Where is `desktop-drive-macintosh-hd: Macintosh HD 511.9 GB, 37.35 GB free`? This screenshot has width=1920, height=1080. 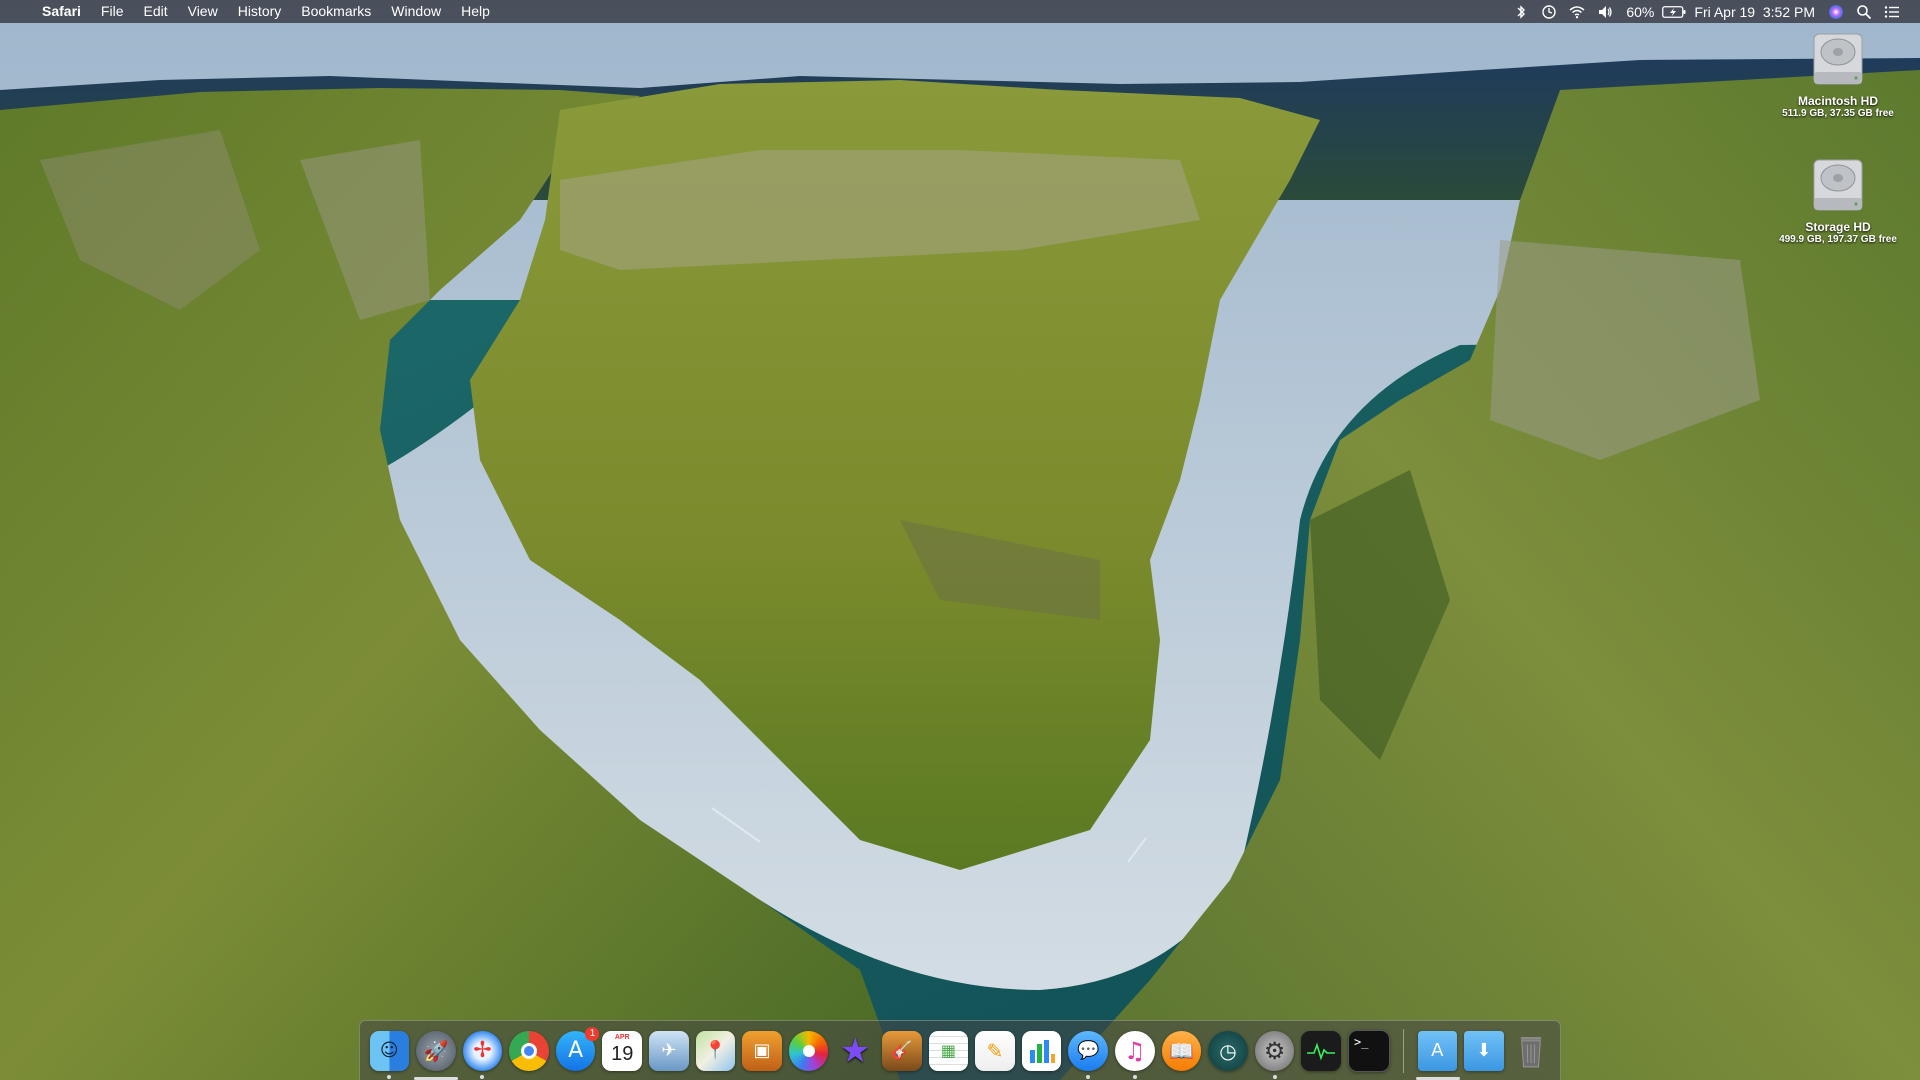 desktop-drive-macintosh-hd: Macintosh HD 511.9 GB, 37.35 GB free is located at coordinates (1838, 75).